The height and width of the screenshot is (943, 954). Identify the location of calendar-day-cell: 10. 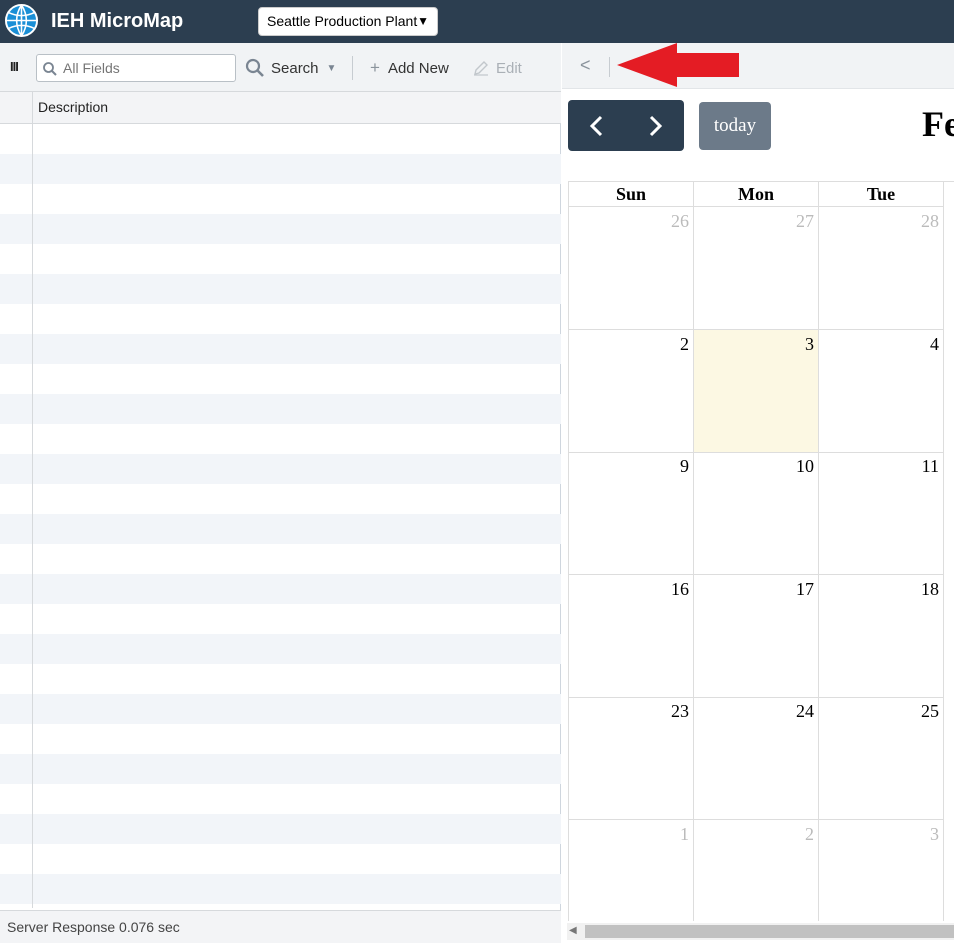
(756, 513).